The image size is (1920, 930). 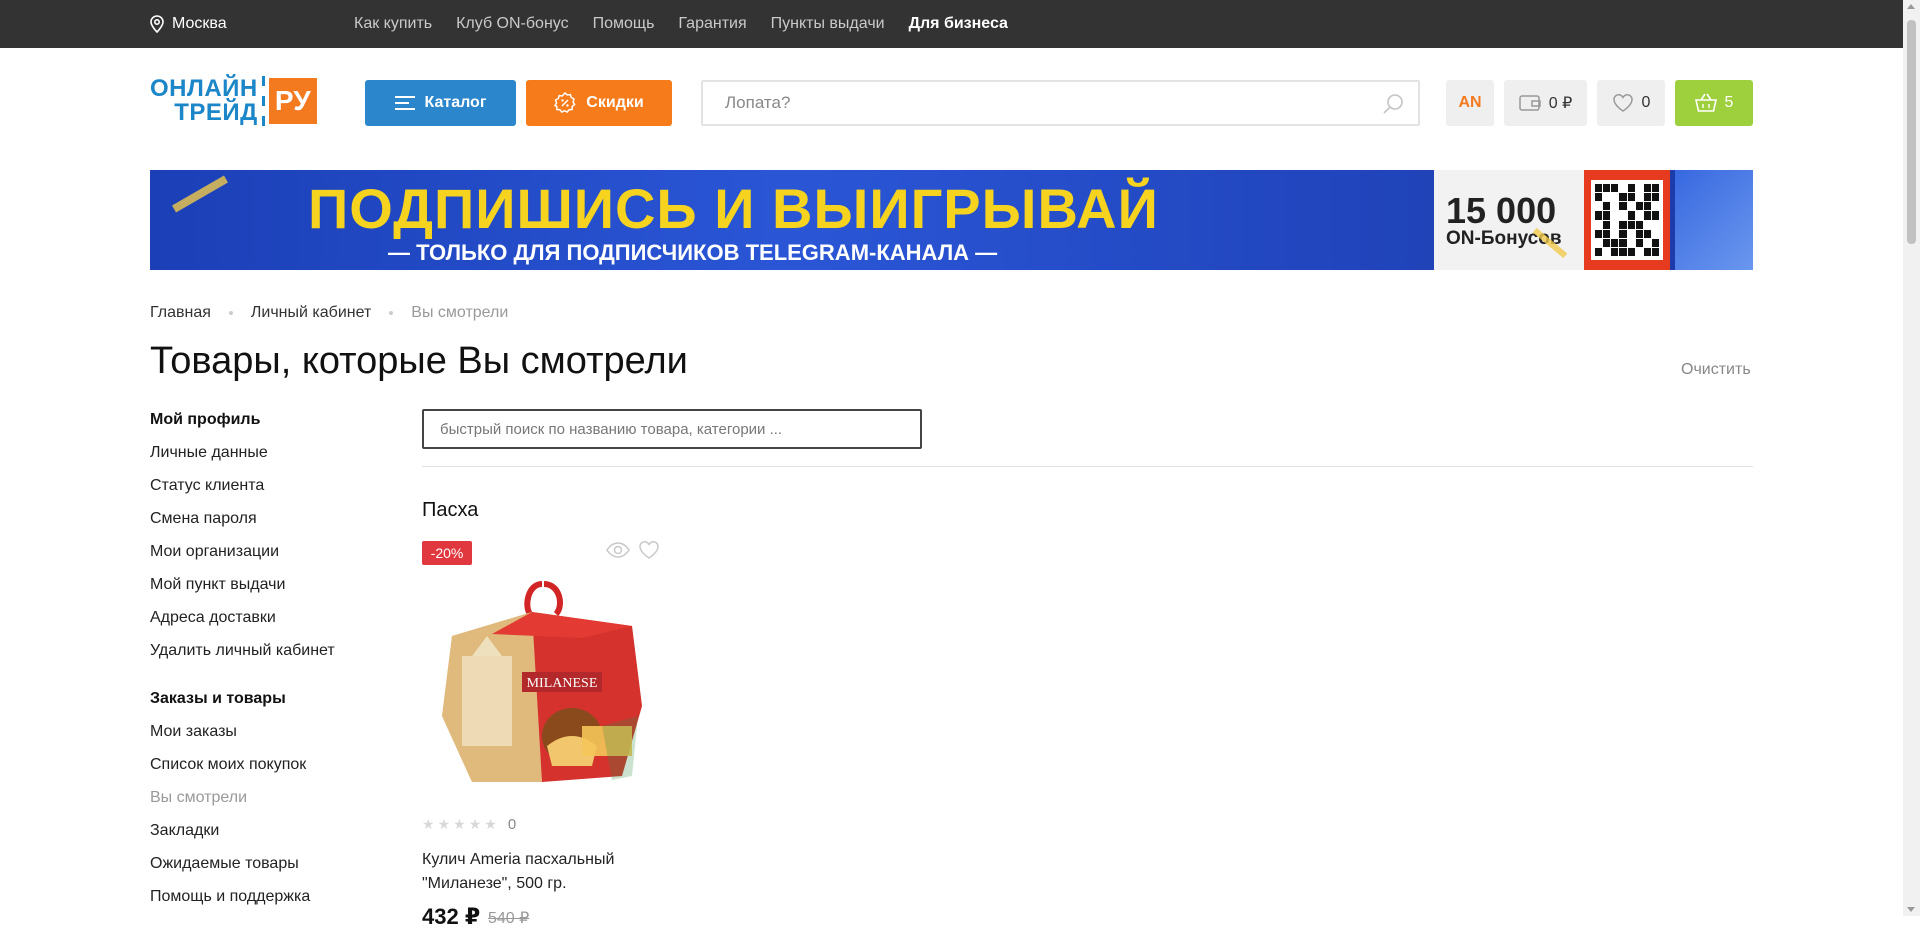 What do you see at coordinates (512, 24) in the screenshot?
I see `topnav-on-bonus: Клуб ON-бонус` at bounding box center [512, 24].